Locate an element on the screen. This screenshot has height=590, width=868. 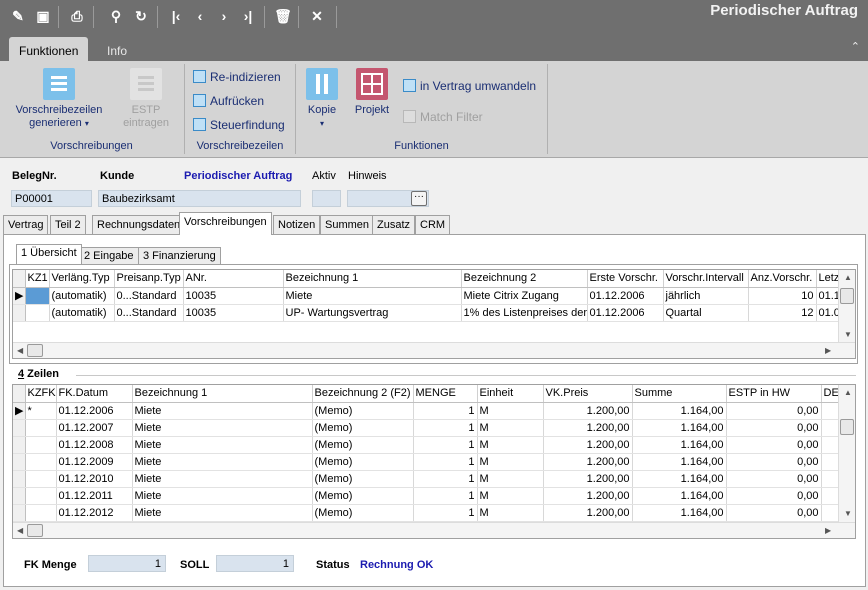
tab-summen: Summen is located at coordinates (347, 224).